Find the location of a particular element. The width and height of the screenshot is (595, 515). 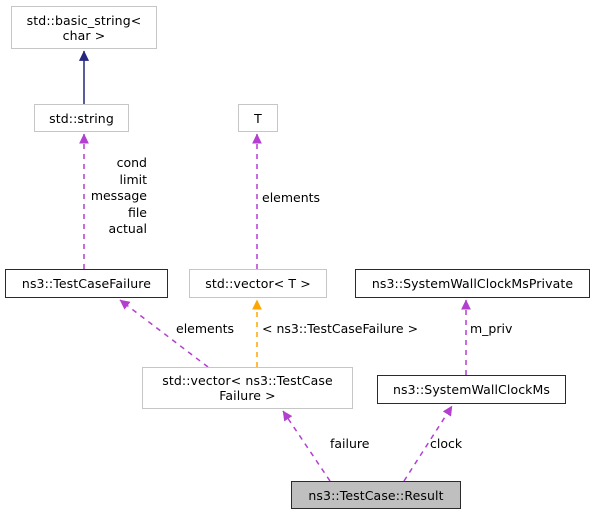

edge-label-string-fields: cond limit message file actual is located at coordinates (118, 195).